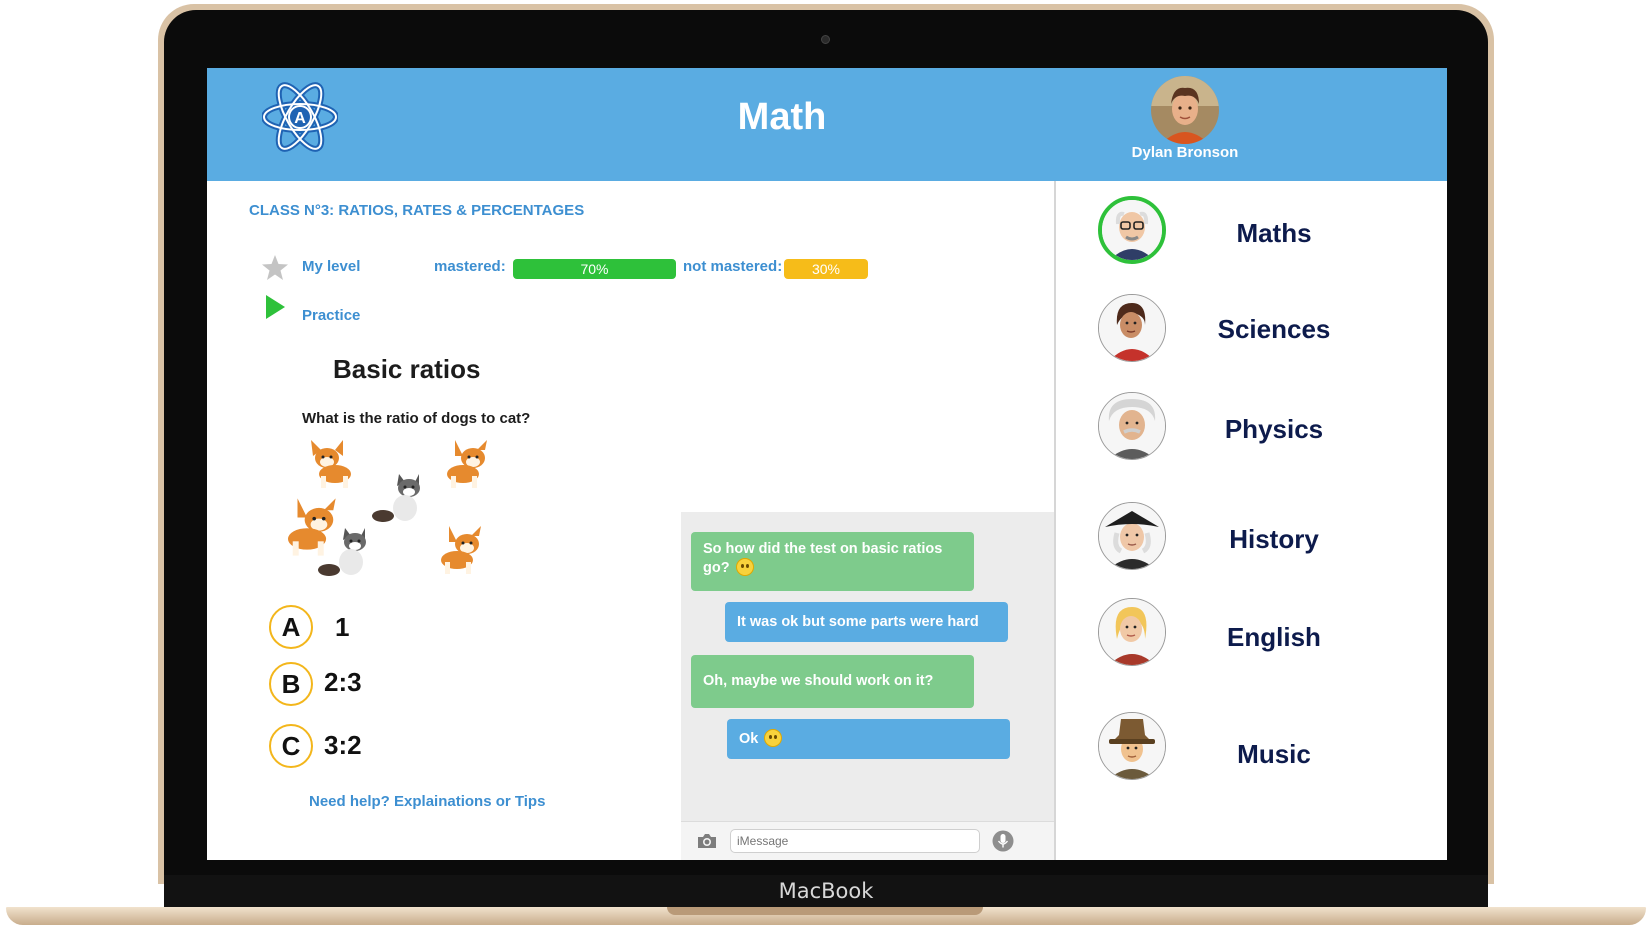  Describe the element at coordinates (707, 841) in the screenshot. I see `camera-icon` at that location.